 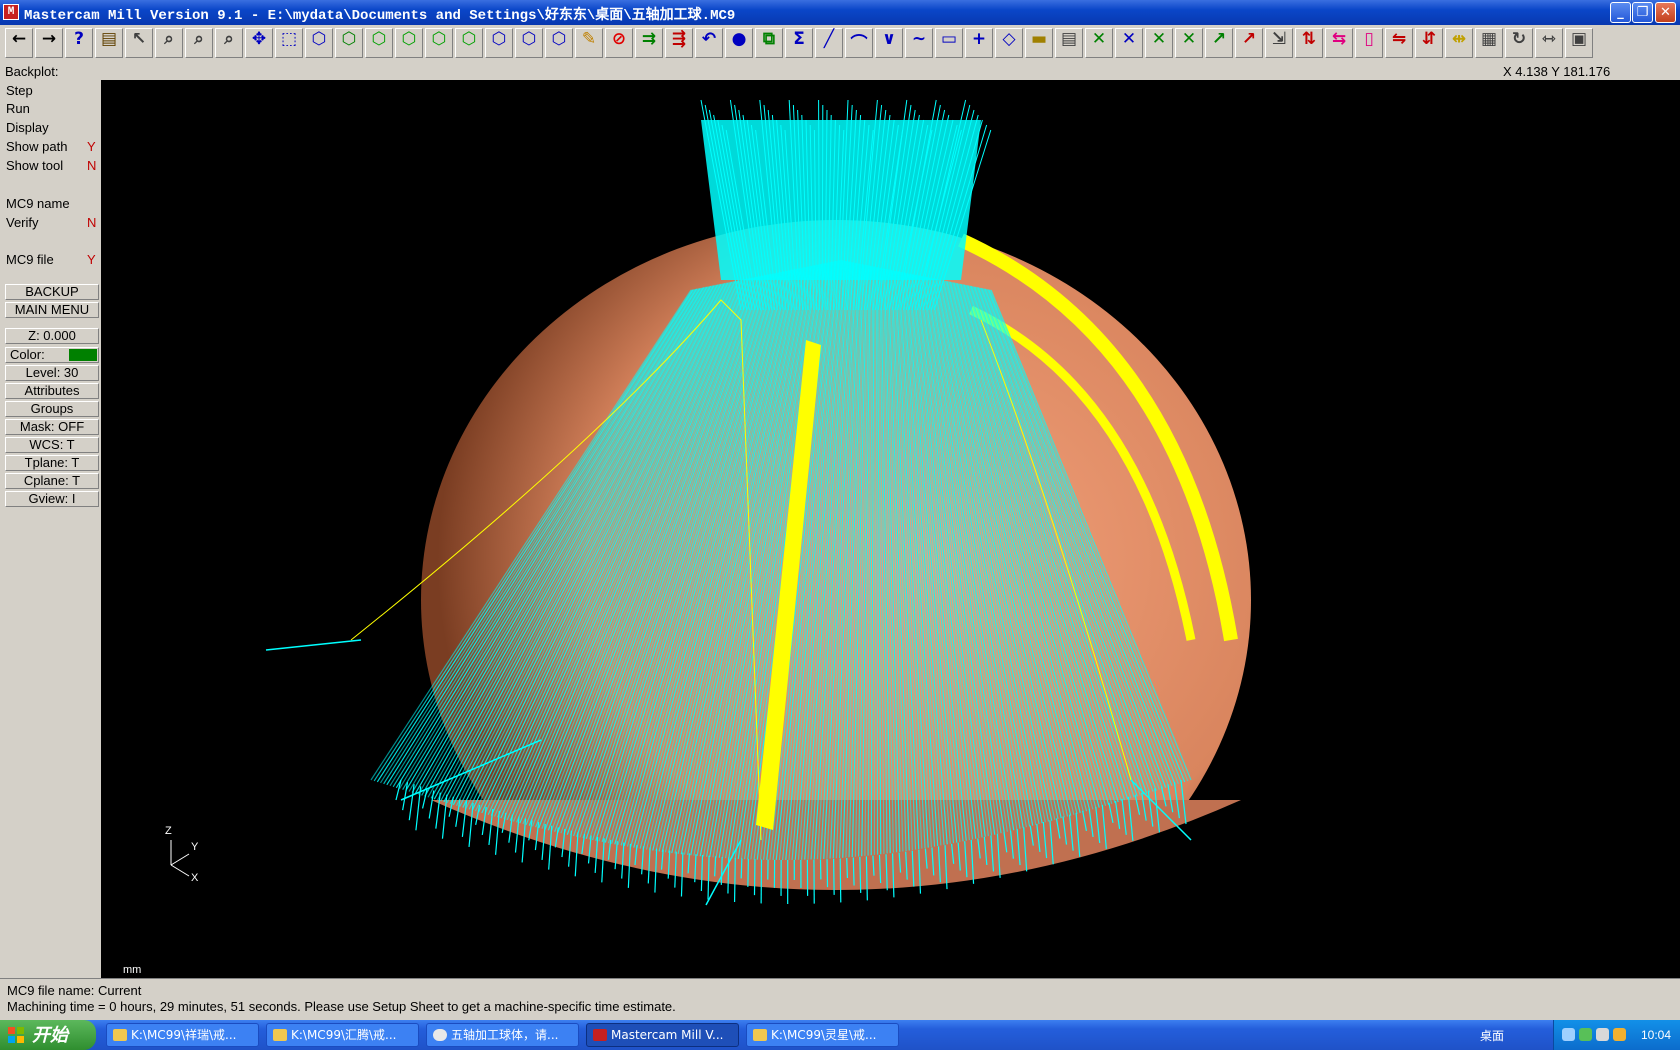 I want to click on mastercam-icon, so click(x=600, y=1035).